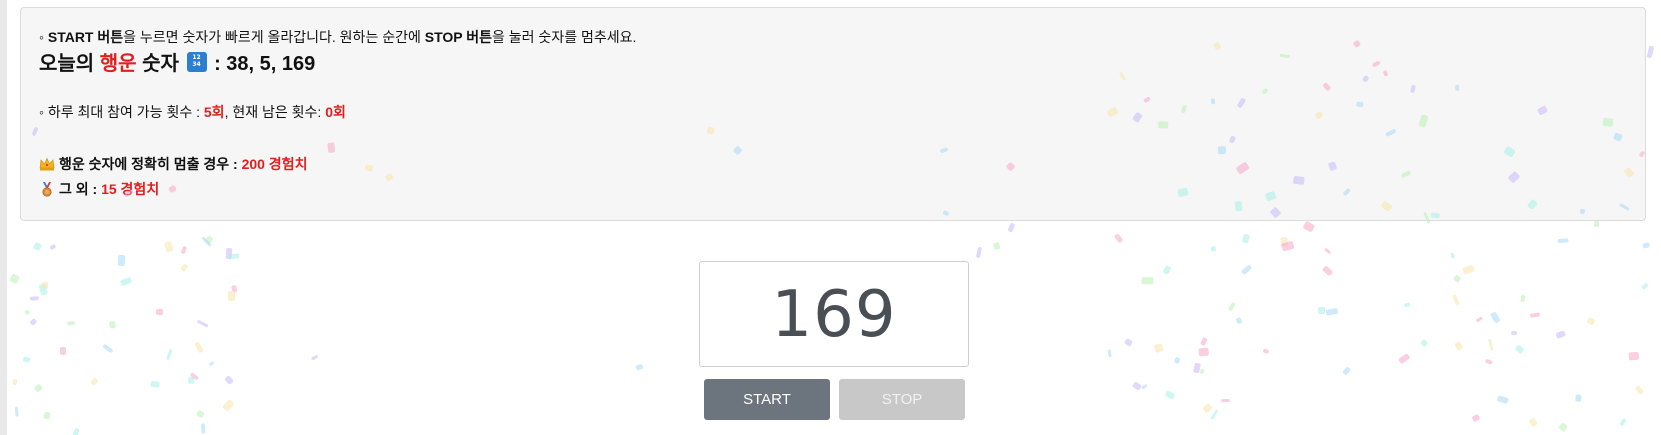  Describe the element at coordinates (834, 314) in the screenshot. I see `counter-display: 169` at that location.